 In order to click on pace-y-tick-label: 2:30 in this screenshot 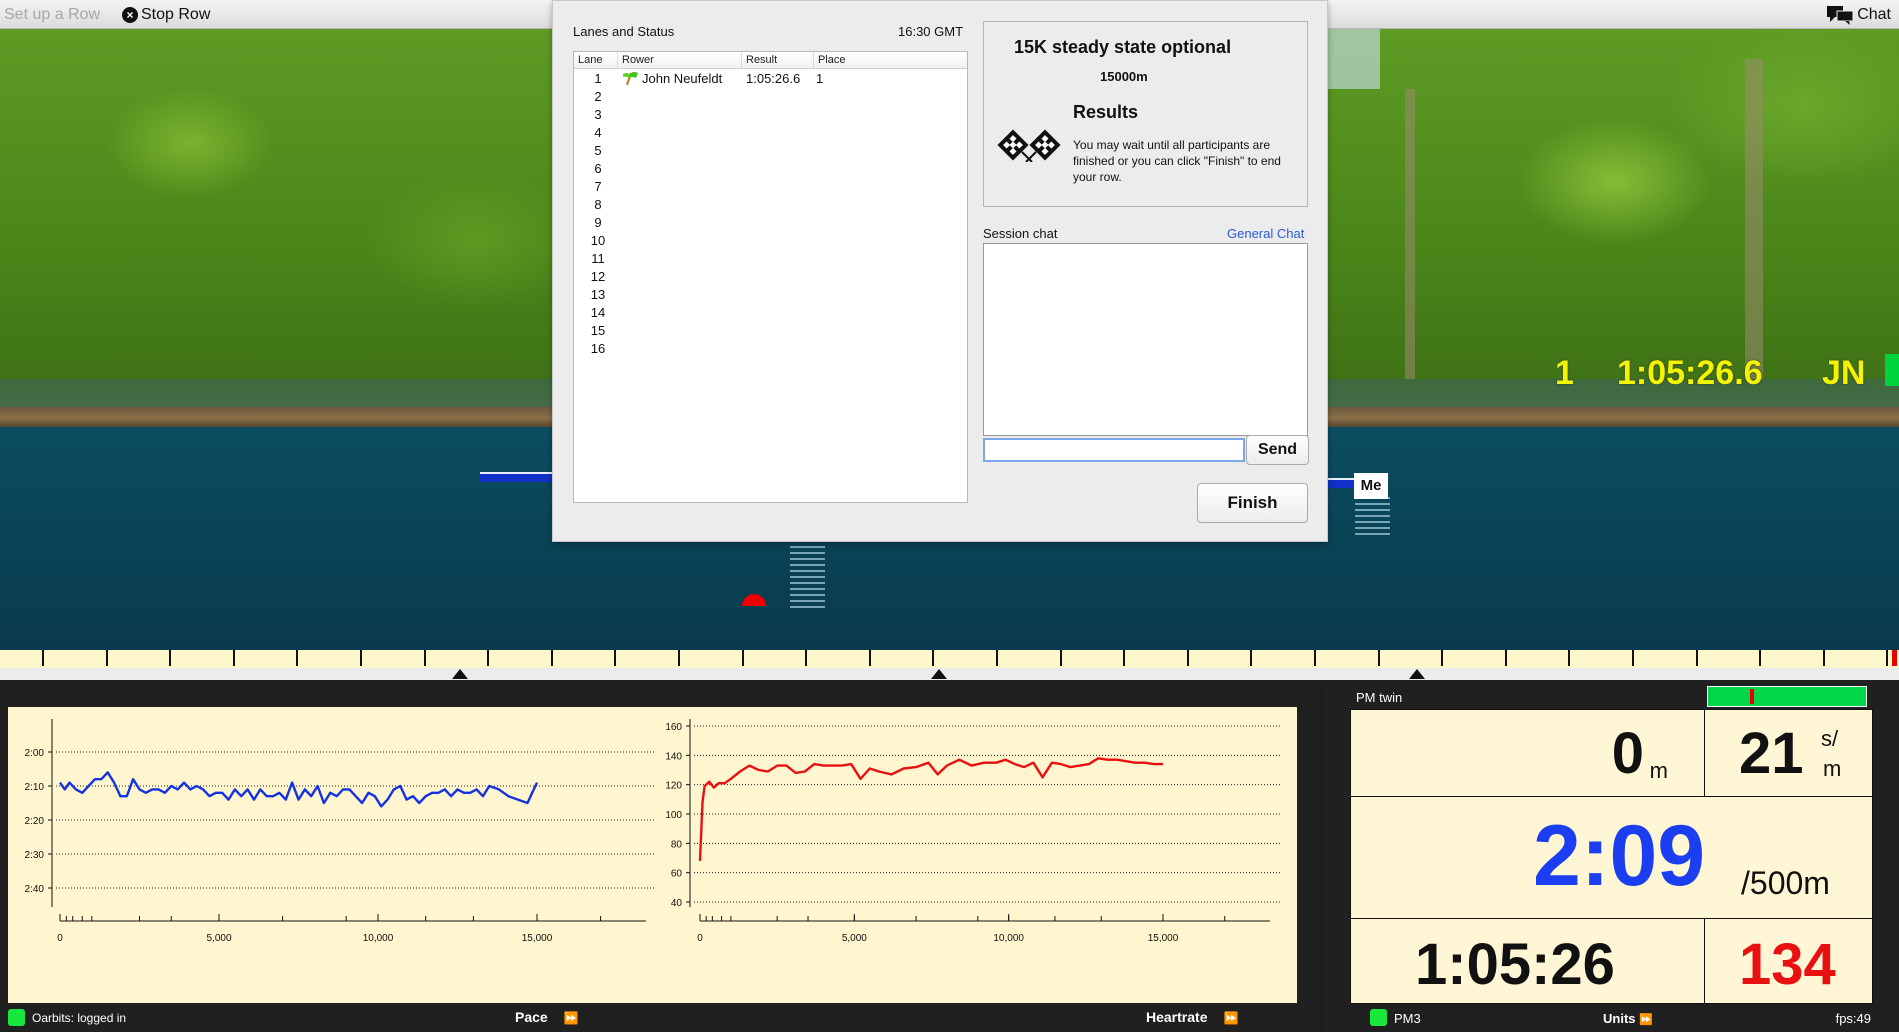, I will do `click(35, 855)`.